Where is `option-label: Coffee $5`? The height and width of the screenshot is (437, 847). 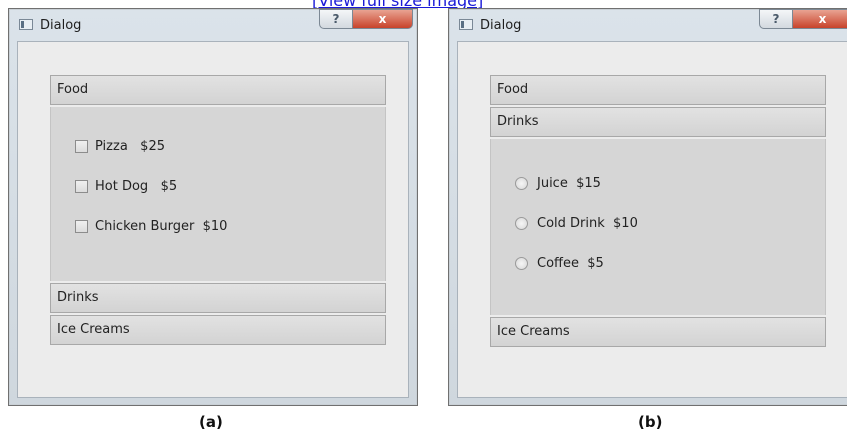
option-label: Coffee $5 is located at coordinates (570, 263).